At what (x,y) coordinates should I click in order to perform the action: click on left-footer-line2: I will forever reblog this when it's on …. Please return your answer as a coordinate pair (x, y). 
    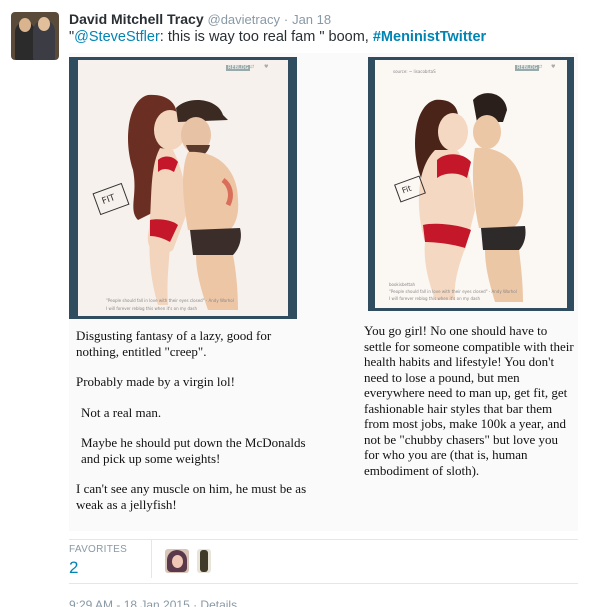
    Looking at the image, I should click on (152, 308).